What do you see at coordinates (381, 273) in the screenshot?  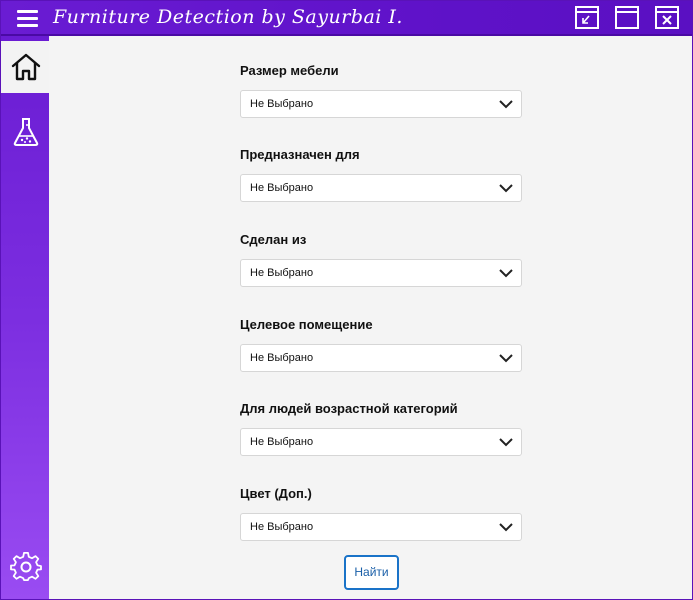 I see `material-select: Не Выбрано` at bounding box center [381, 273].